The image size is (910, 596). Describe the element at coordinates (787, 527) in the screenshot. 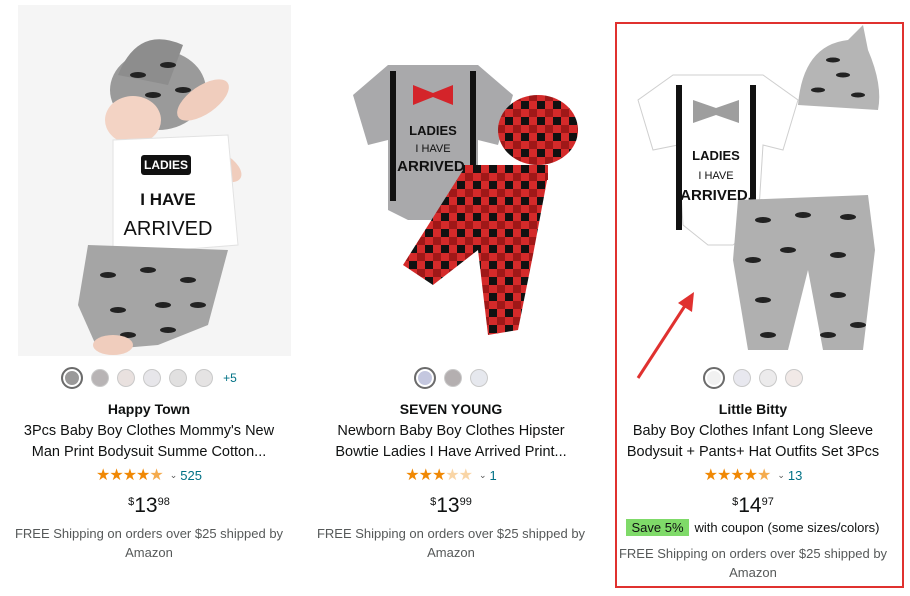

I see `coupon-text: with coupon (some sizes/colors)` at that location.